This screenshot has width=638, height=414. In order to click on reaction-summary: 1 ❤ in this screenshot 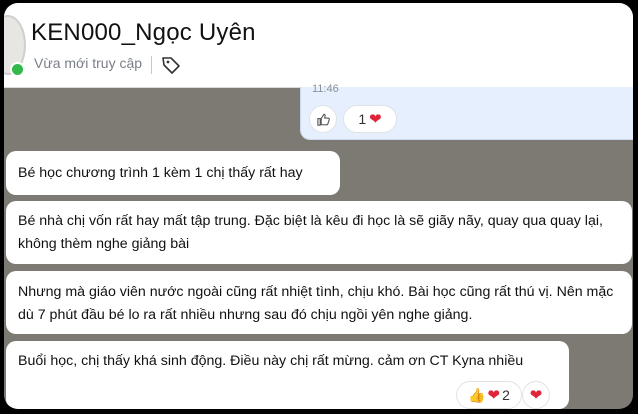, I will do `click(370, 119)`.